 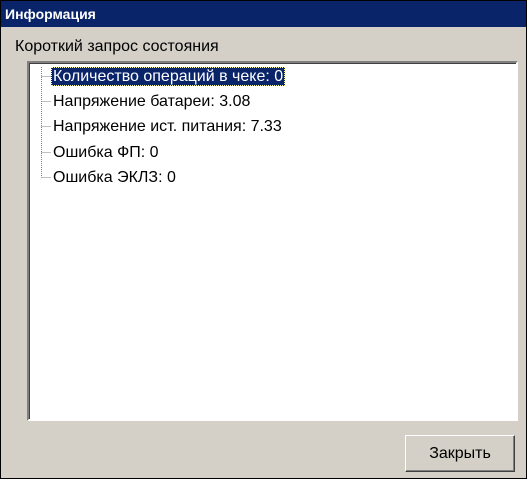 What do you see at coordinates (167, 126) in the screenshot?
I see `tree-item-power-voltage: Напряжение ист. питания: 7.33` at bounding box center [167, 126].